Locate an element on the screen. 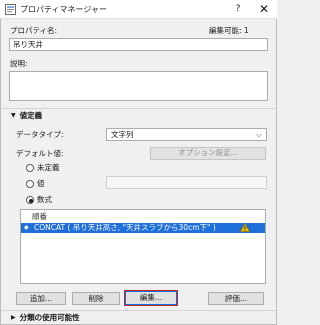 The width and height of the screenshot is (320, 325). classification-header-label: 分類の使用可能性 is located at coordinates (49, 317).